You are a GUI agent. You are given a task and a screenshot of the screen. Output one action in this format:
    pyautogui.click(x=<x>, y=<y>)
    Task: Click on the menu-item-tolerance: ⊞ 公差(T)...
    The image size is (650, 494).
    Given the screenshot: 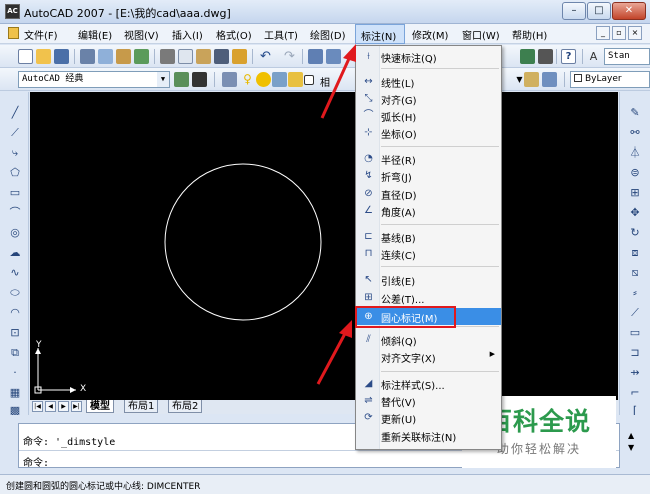 What is the action you would take?
    pyautogui.click(x=429, y=297)
    